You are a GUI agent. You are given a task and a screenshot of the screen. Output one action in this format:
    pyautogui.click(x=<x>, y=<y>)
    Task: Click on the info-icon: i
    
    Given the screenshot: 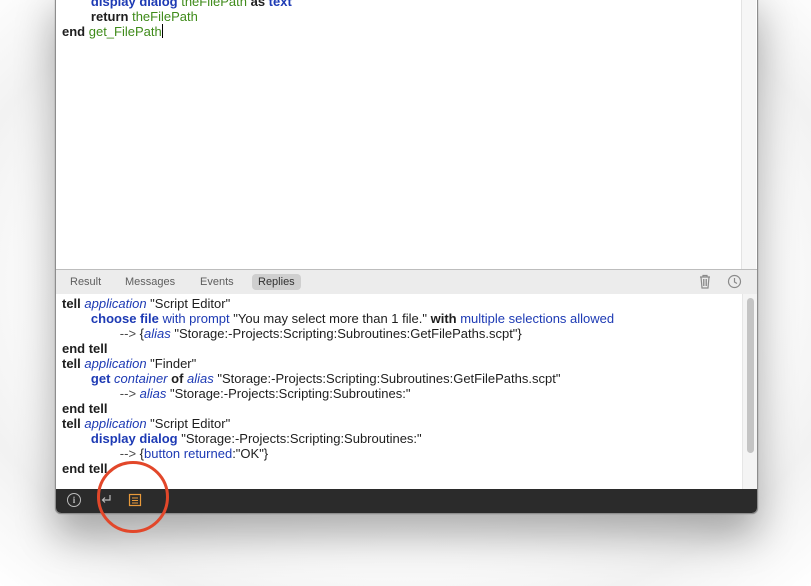 What is the action you would take?
    pyautogui.click(x=74, y=500)
    